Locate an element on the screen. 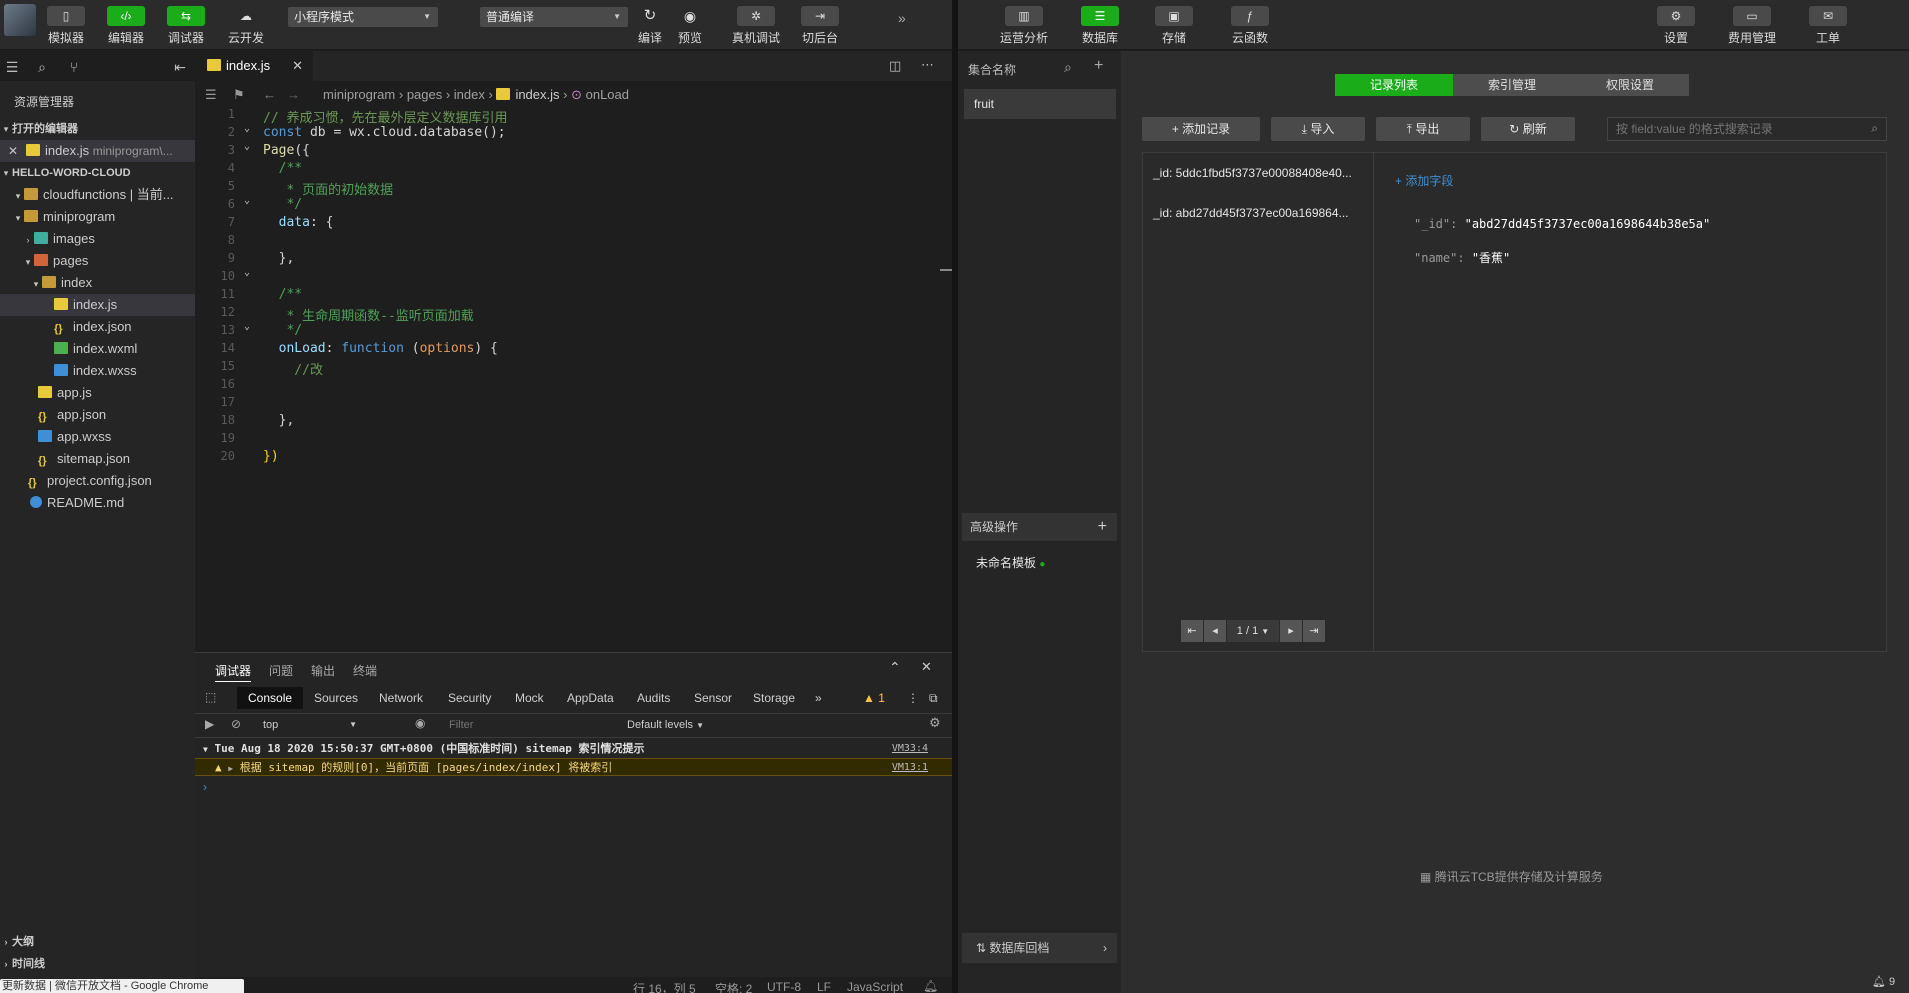  tab-terminal: 终端 is located at coordinates (365, 670).